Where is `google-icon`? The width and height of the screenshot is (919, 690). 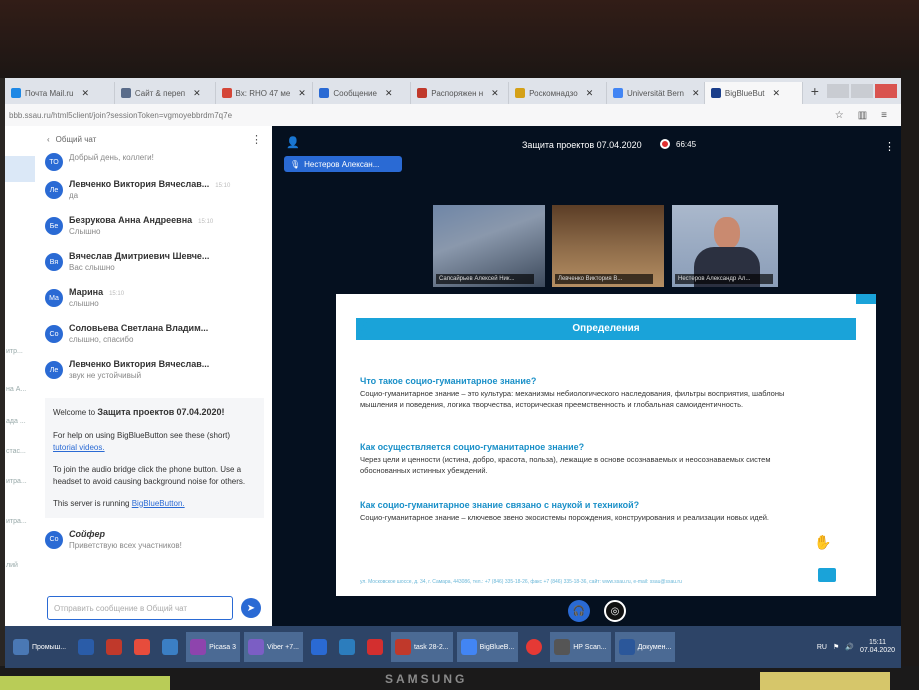
google-icon is located at coordinates (618, 93).